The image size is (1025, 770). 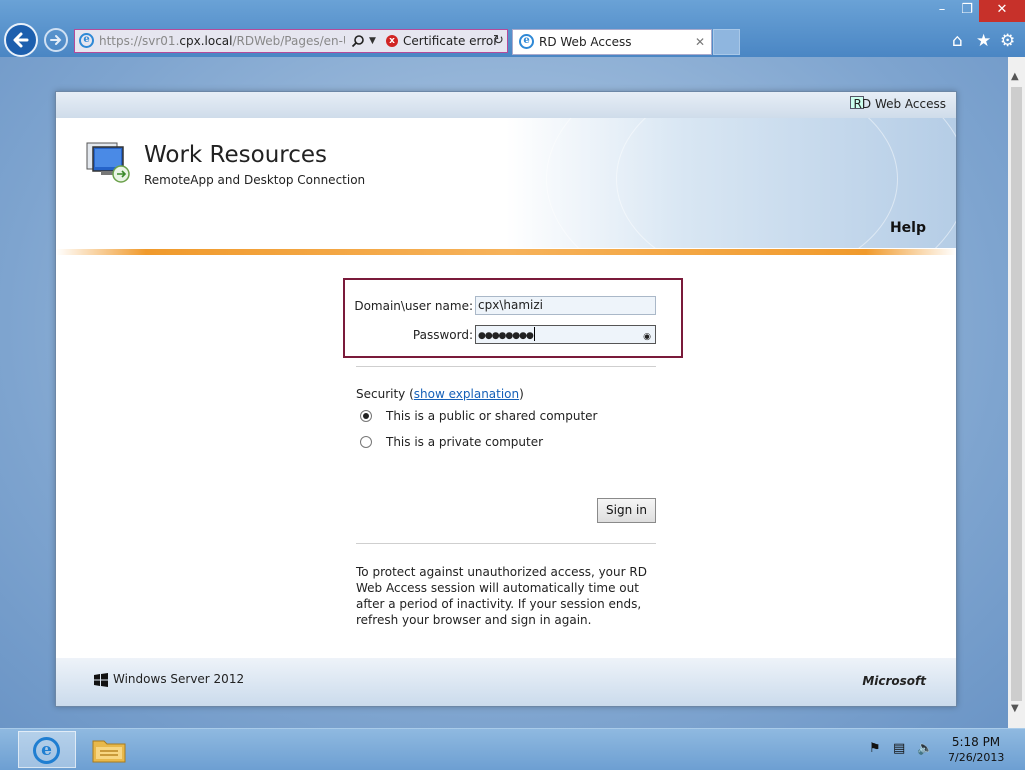 I want to click on back-arrow-icon, so click(x=21, y=40).